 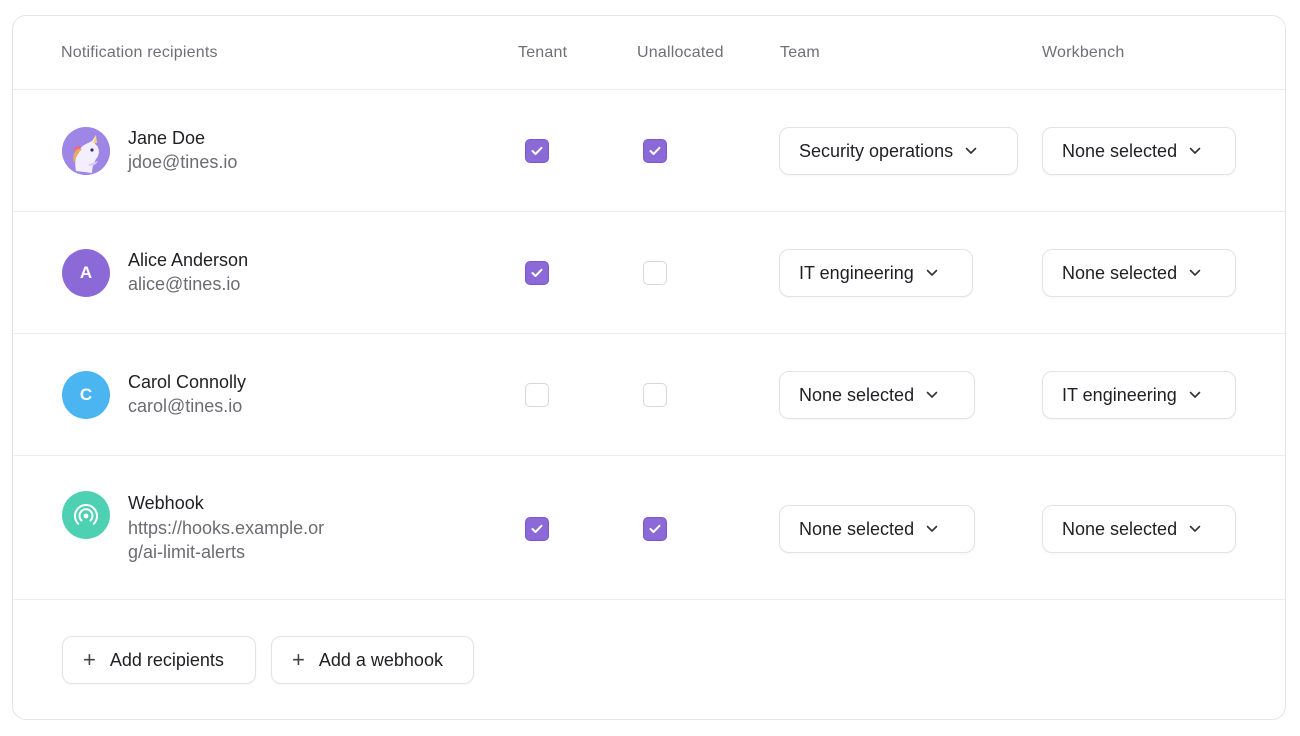 What do you see at coordinates (86, 515) in the screenshot?
I see `webhook-broadcast-icon` at bounding box center [86, 515].